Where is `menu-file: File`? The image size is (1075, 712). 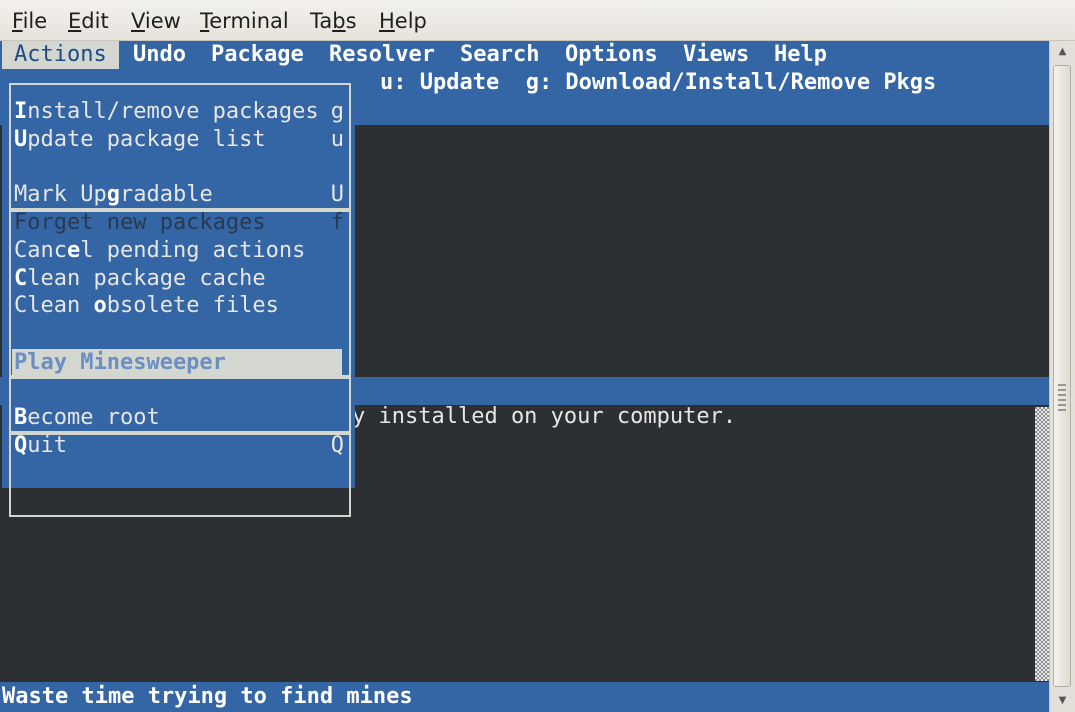
menu-file: File is located at coordinates (29, 21).